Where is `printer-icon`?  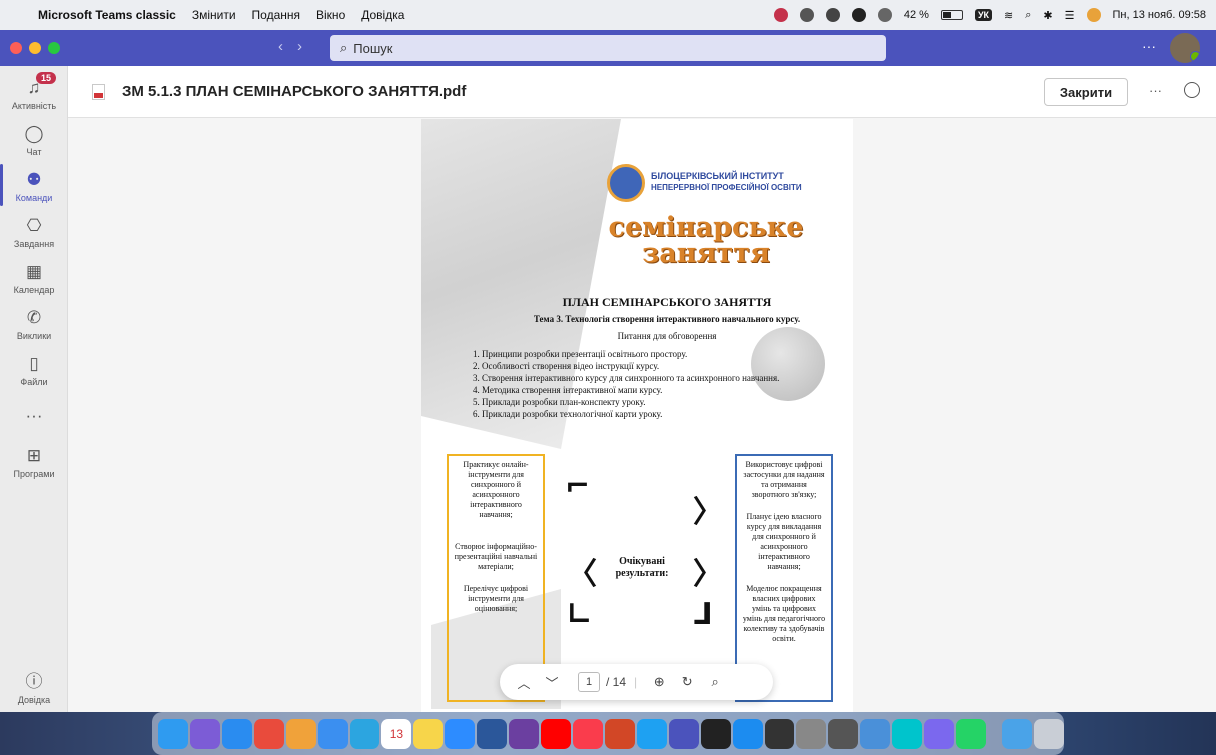 printer-icon is located at coordinates (843, 733).